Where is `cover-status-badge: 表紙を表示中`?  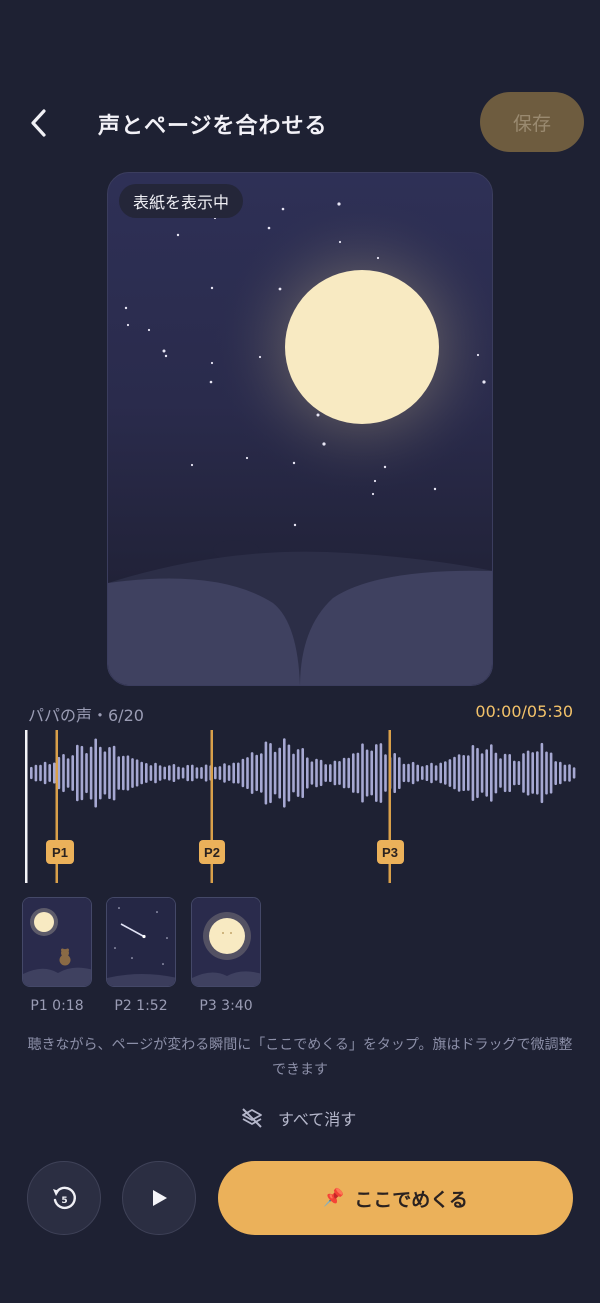
cover-status-badge: 表紙を表示中 is located at coordinates (181, 201).